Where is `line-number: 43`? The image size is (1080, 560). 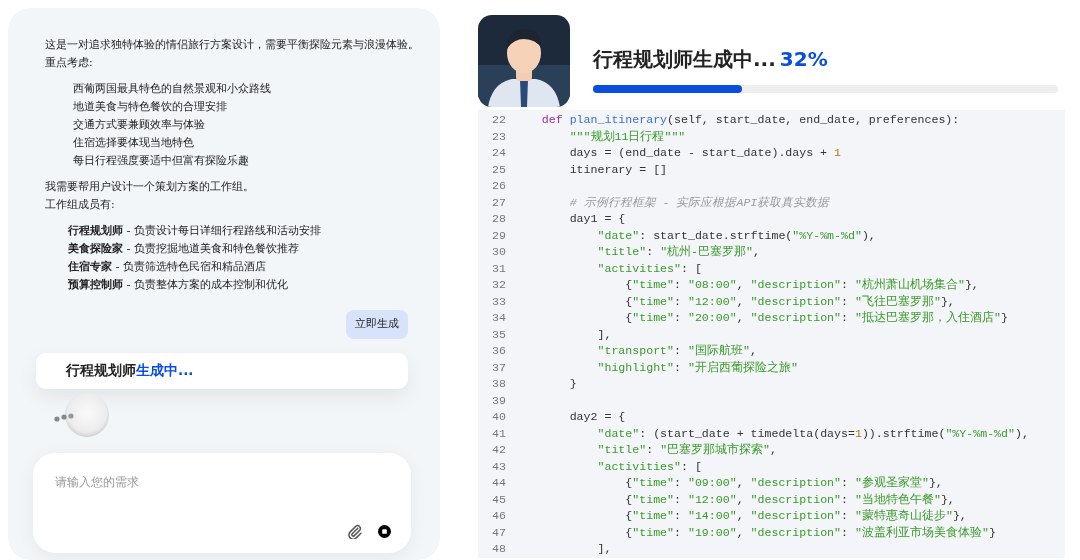 line-number: 43 is located at coordinates (498, 466).